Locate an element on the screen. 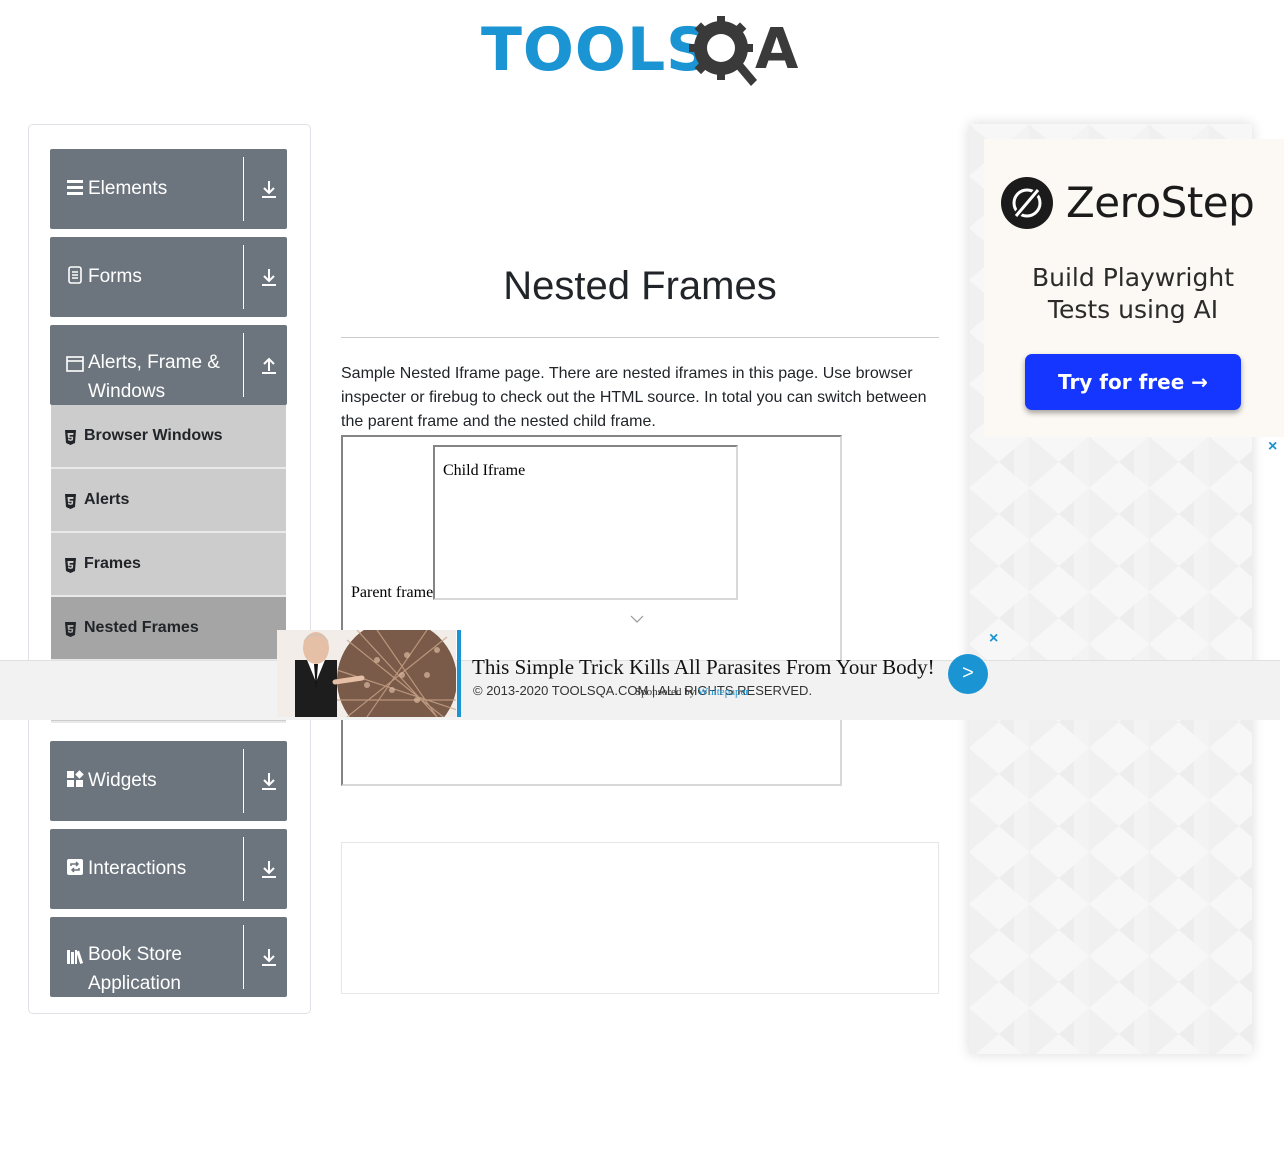 The image size is (1284, 1154). group-label: Book Store Application is located at coordinates (135, 969).